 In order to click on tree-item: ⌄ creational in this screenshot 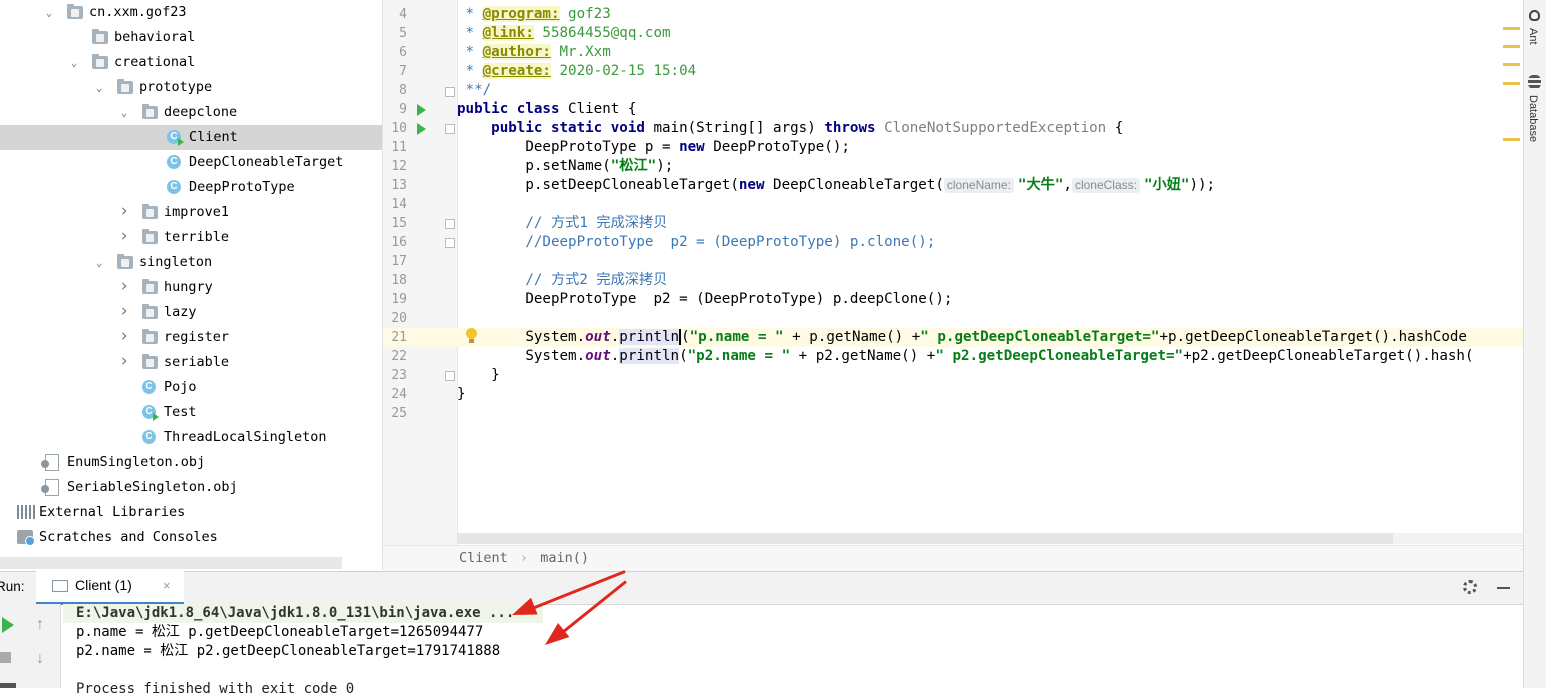, I will do `click(191, 62)`.